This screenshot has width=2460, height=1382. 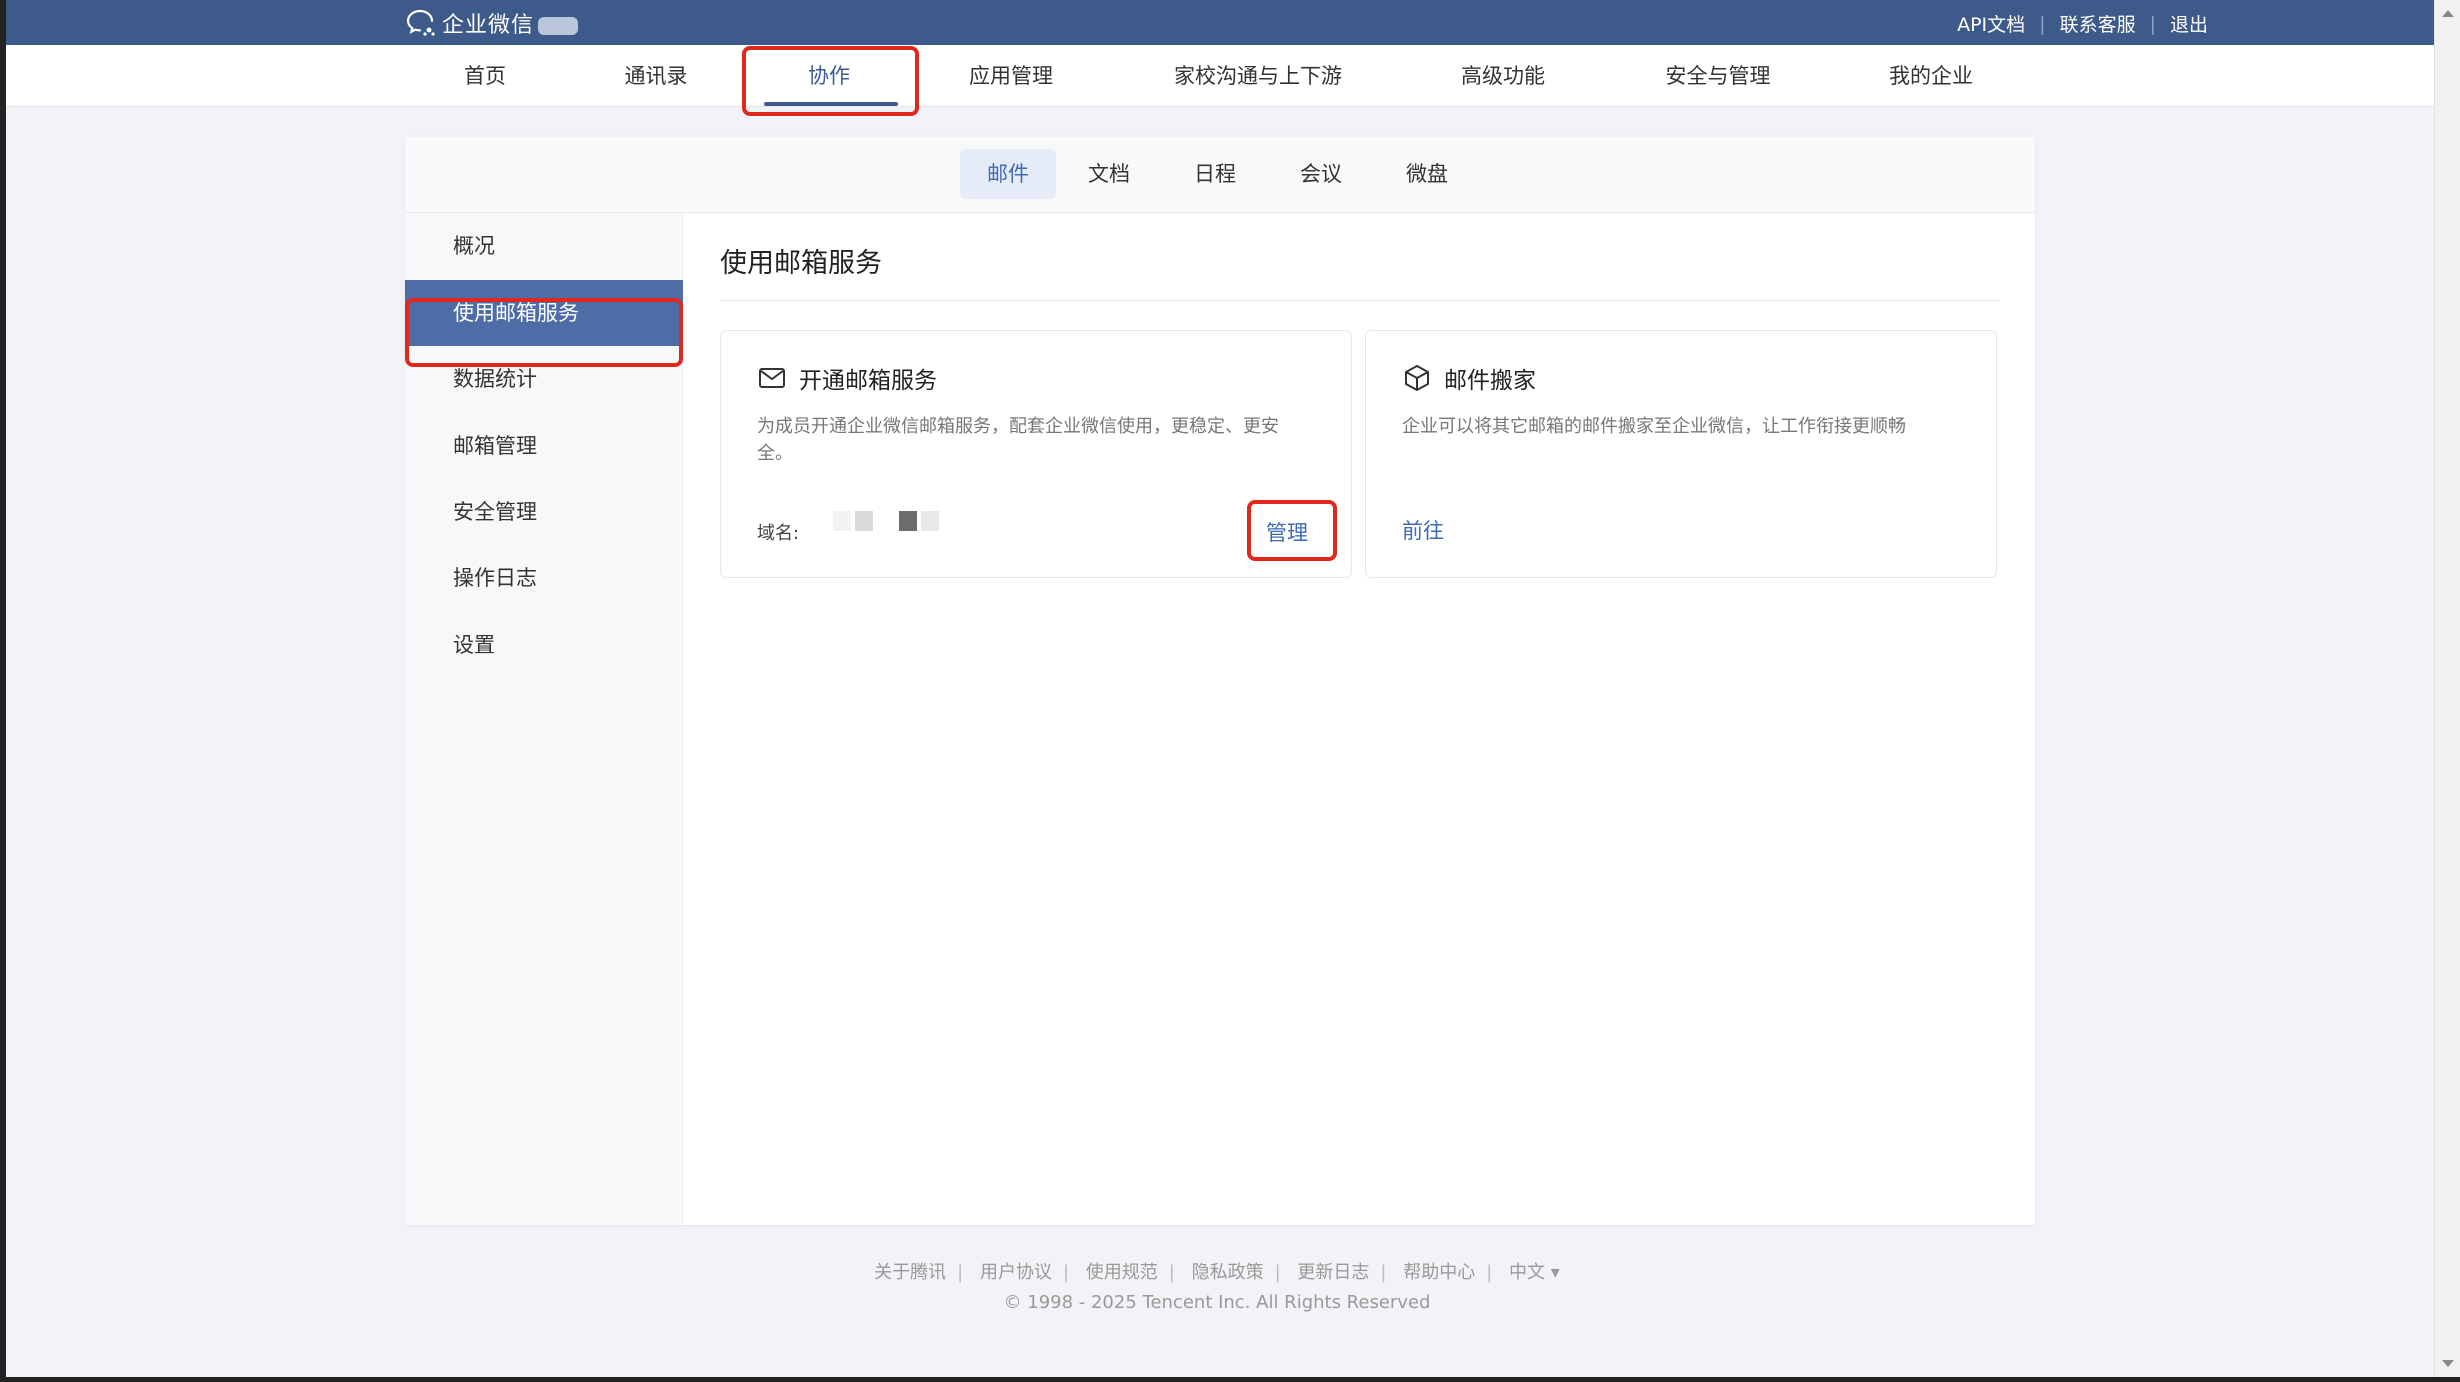 I want to click on nav-security-management: 安全与管理, so click(x=1718, y=76).